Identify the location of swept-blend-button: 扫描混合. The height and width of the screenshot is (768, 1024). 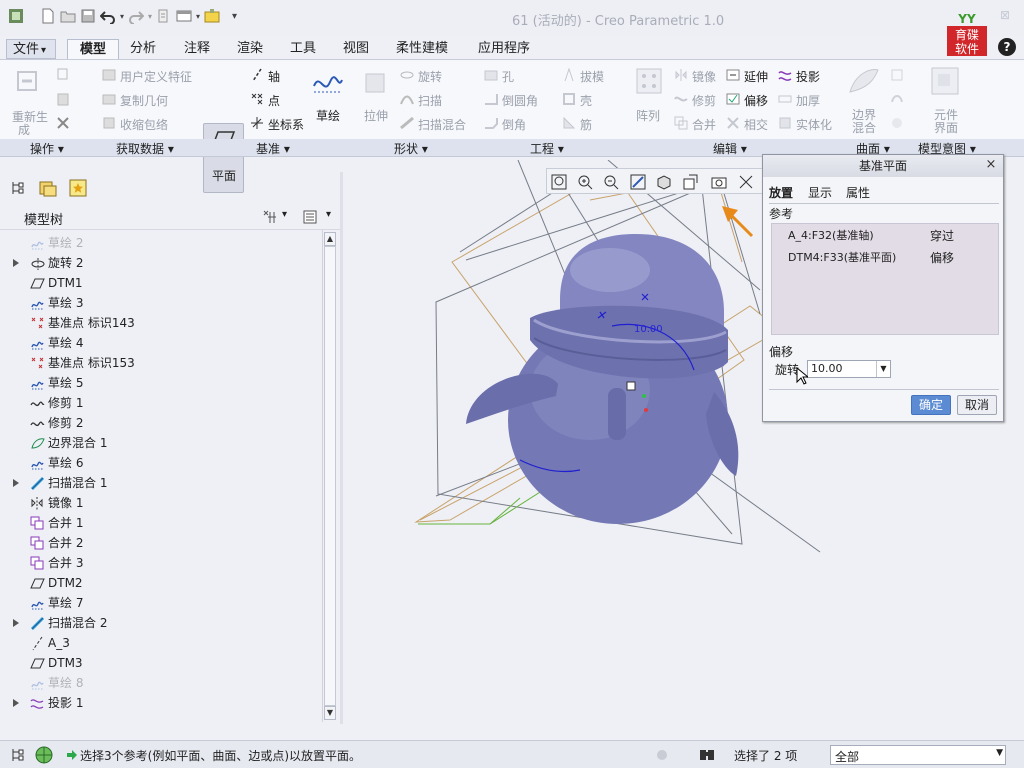
(442, 124).